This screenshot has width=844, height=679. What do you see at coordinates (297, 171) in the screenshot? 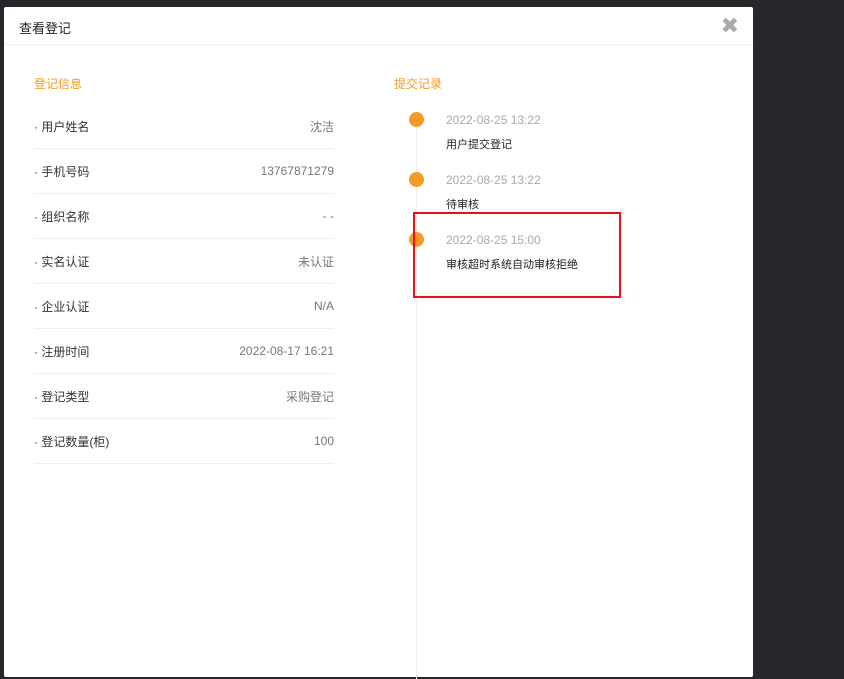
I see `info-value: 13767871279` at bounding box center [297, 171].